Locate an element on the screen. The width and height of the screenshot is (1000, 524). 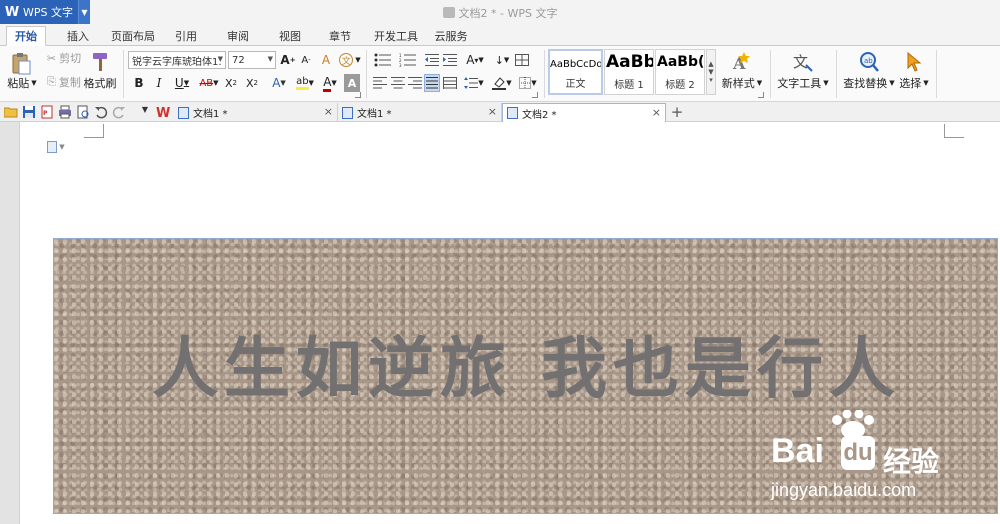
paste-dropdown-icon: ▼ is located at coordinates (33, 83).